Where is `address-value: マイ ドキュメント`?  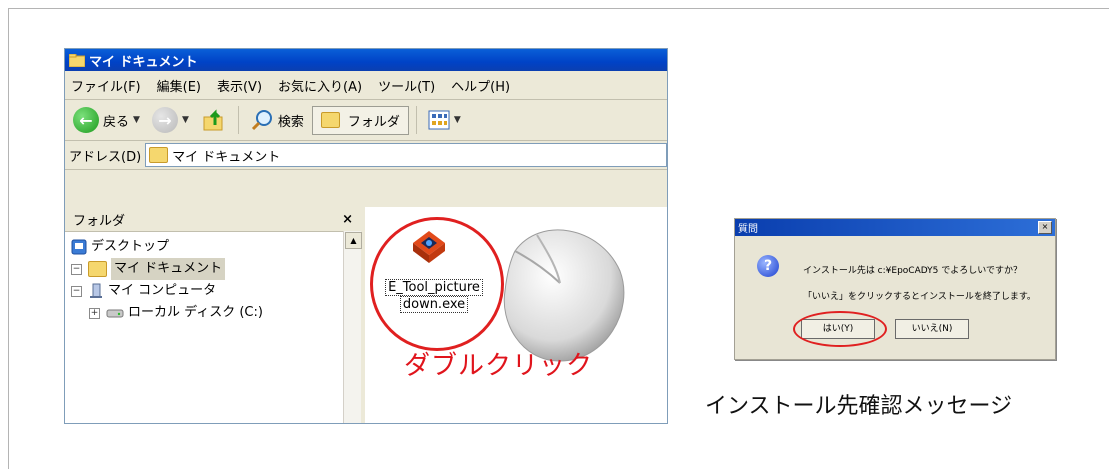 address-value: マイ ドキュメント is located at coordinates (226, 157).